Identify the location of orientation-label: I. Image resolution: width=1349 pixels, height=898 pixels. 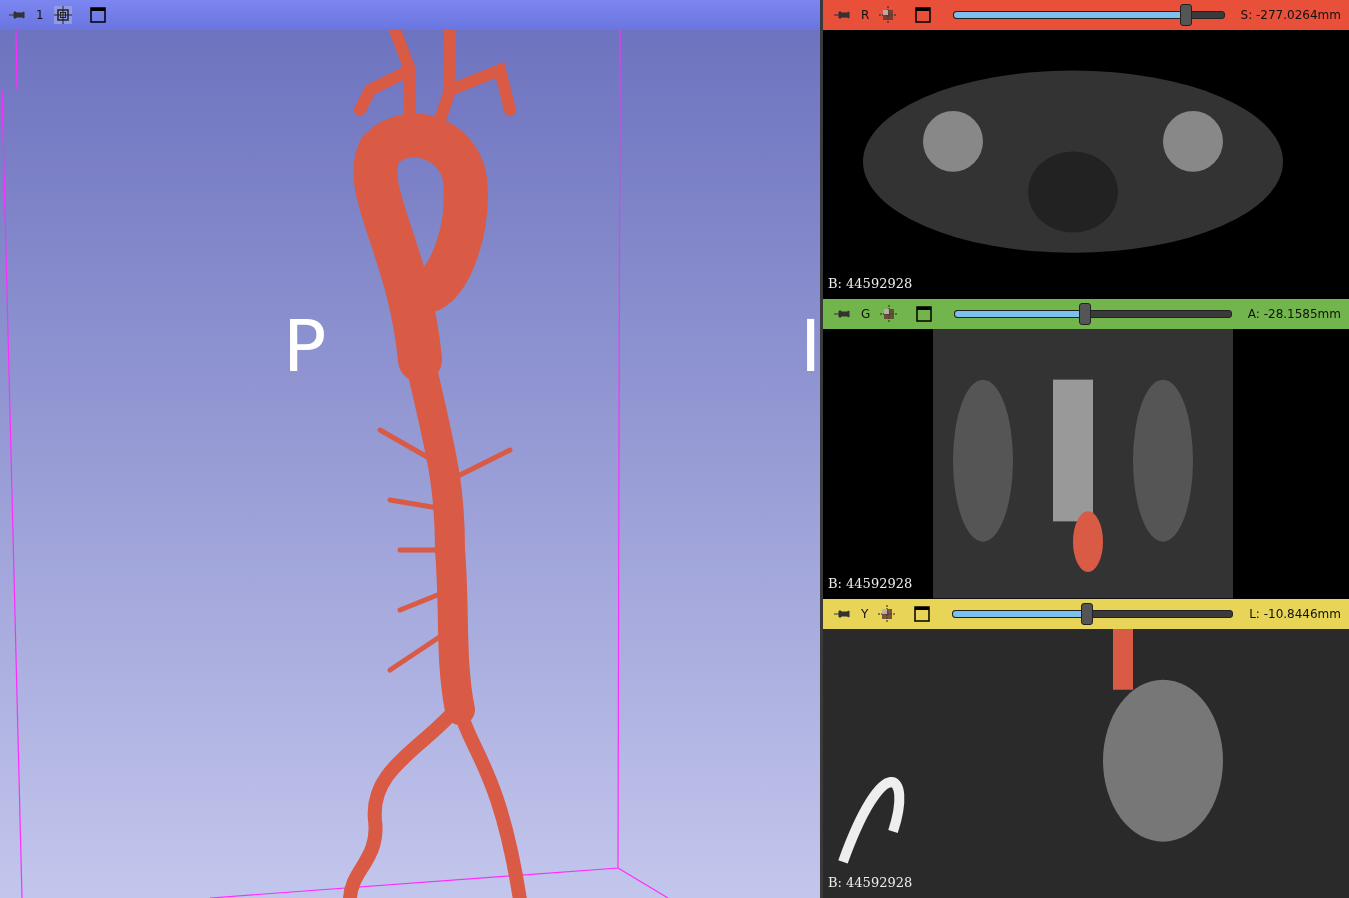
(810, 346).